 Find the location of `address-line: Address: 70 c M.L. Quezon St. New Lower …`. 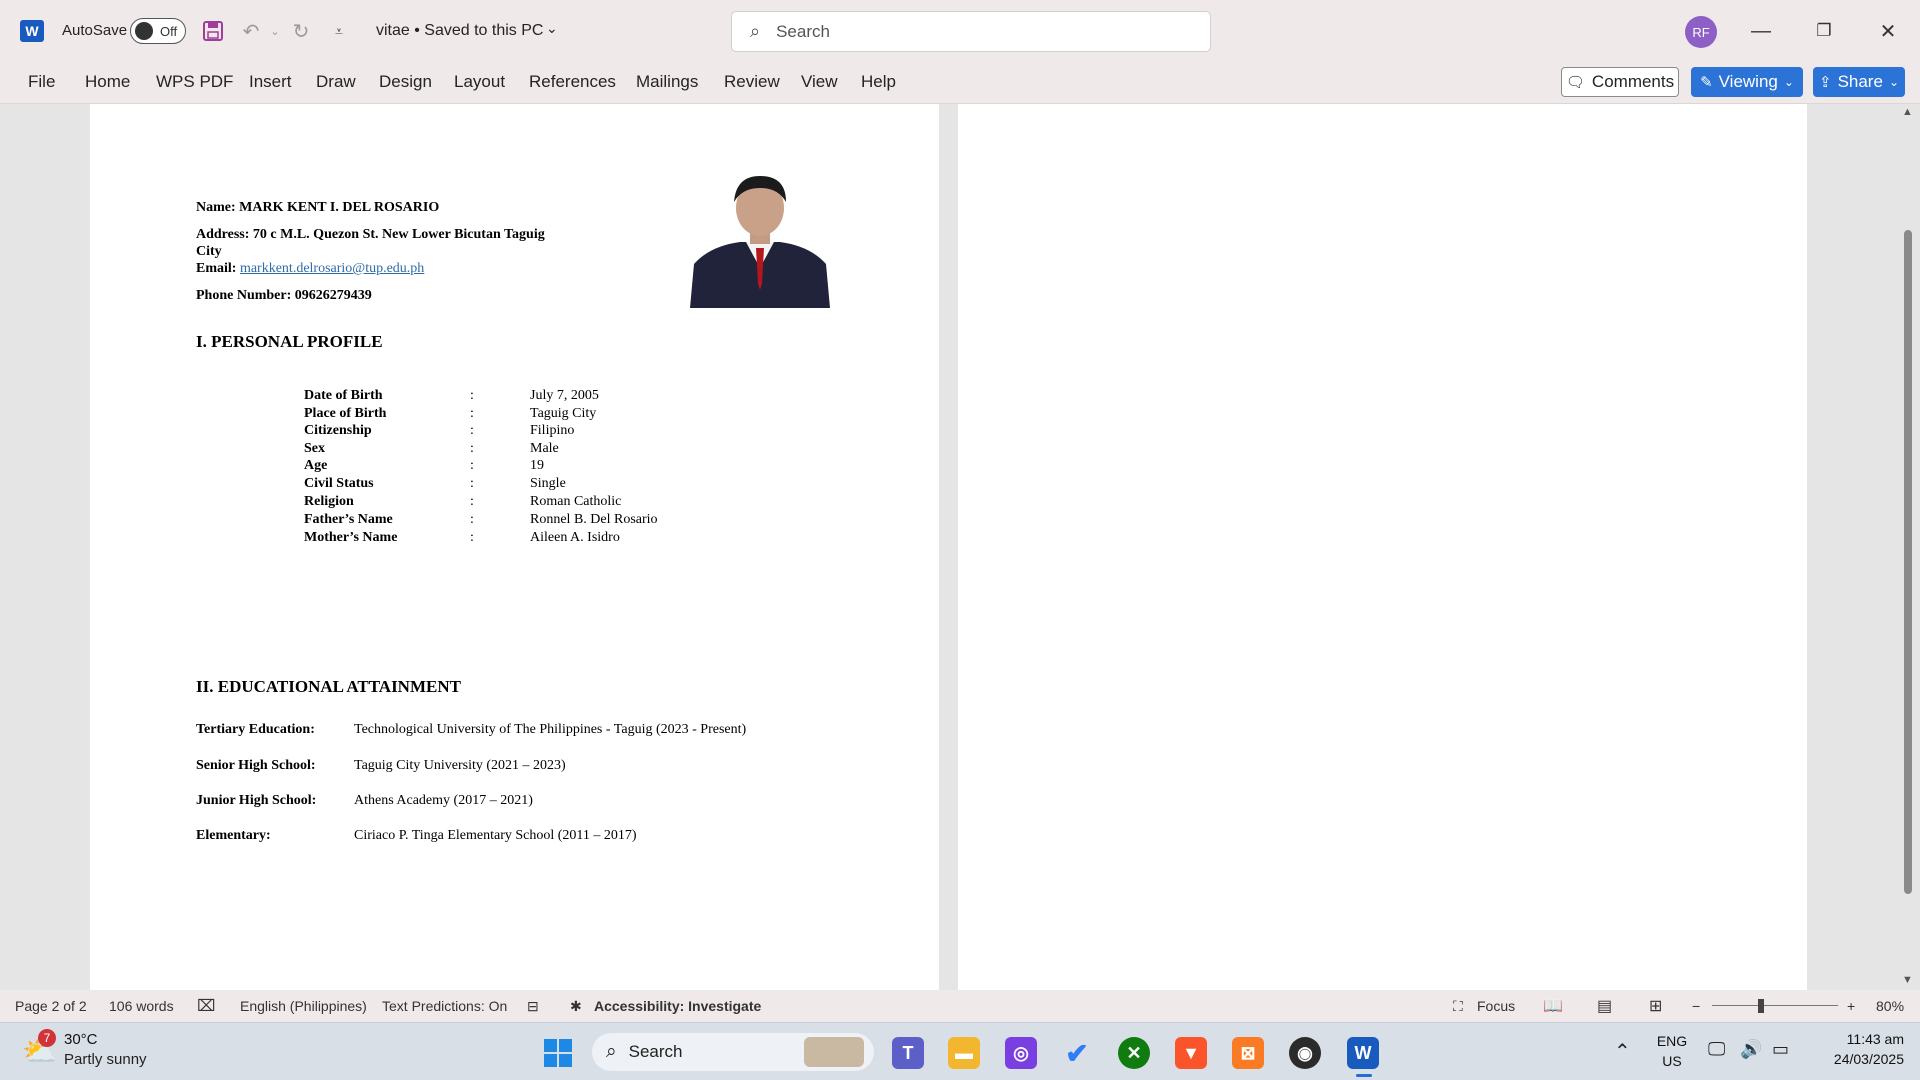

address-line: Address: 70 c M.L. Quezon St. New Lower … is located at coordinates (370, 234).